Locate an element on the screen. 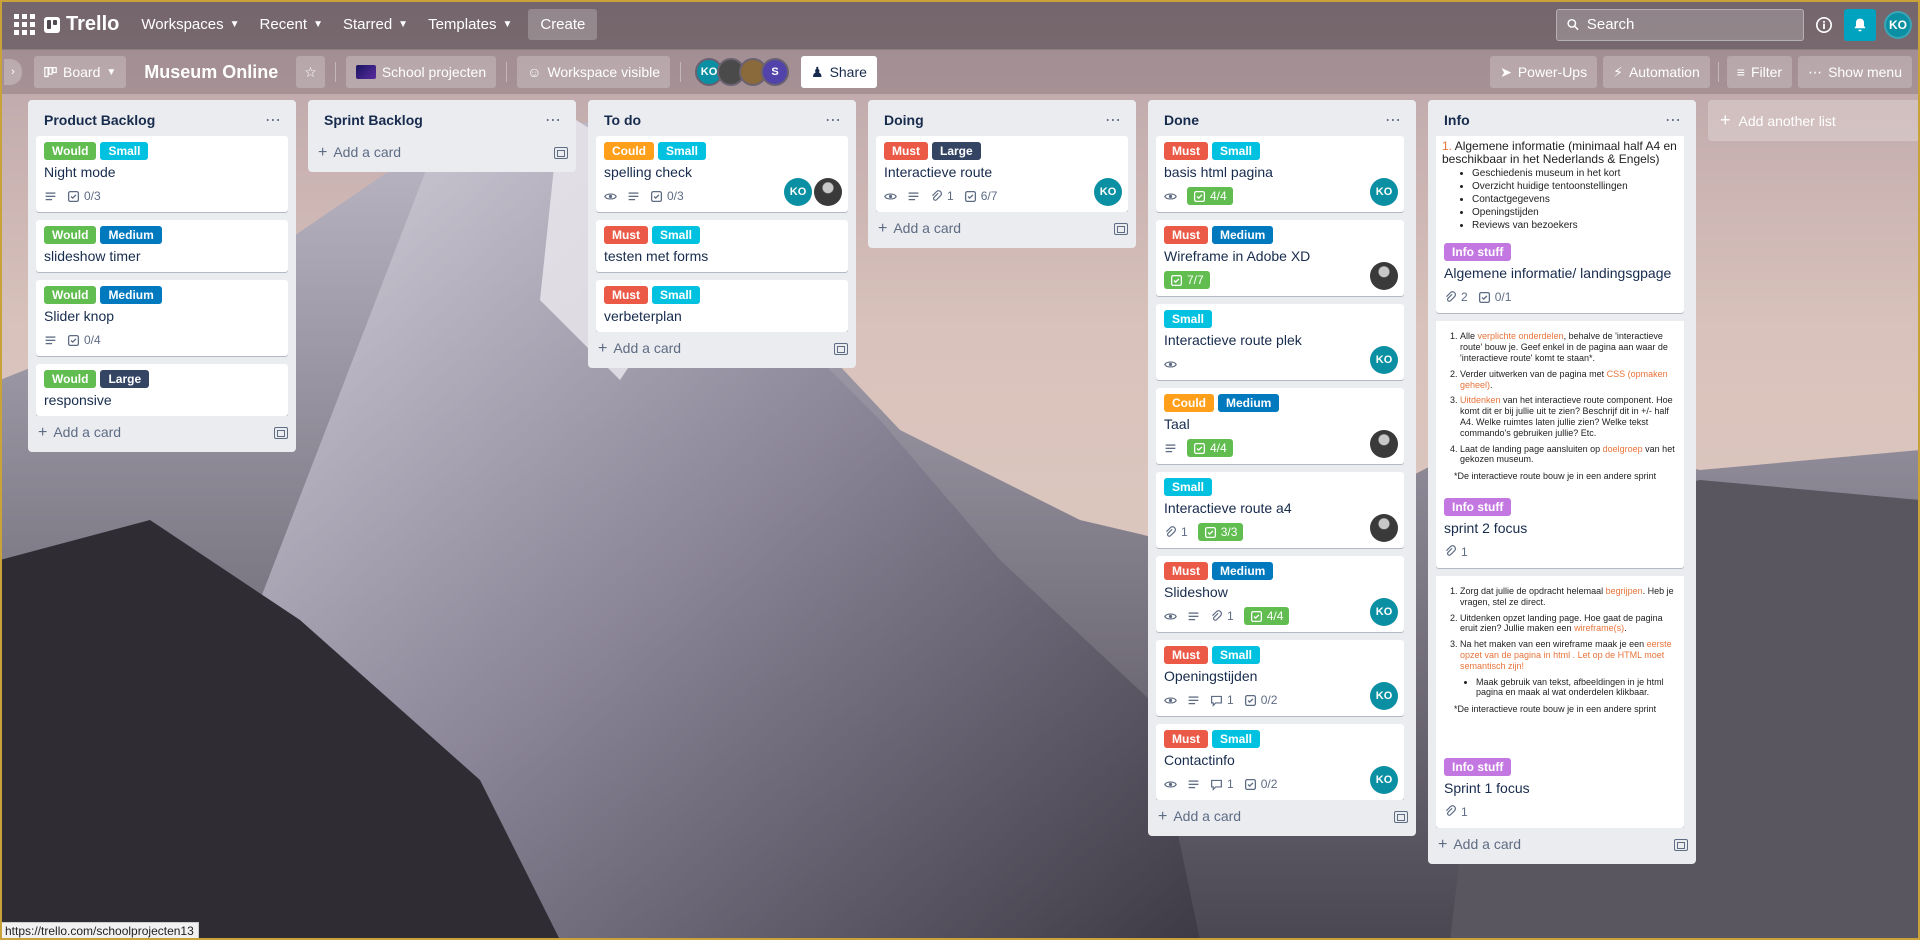 This screenshot has width=1920, height=940. search-input is located at coordinates (1689, 24).